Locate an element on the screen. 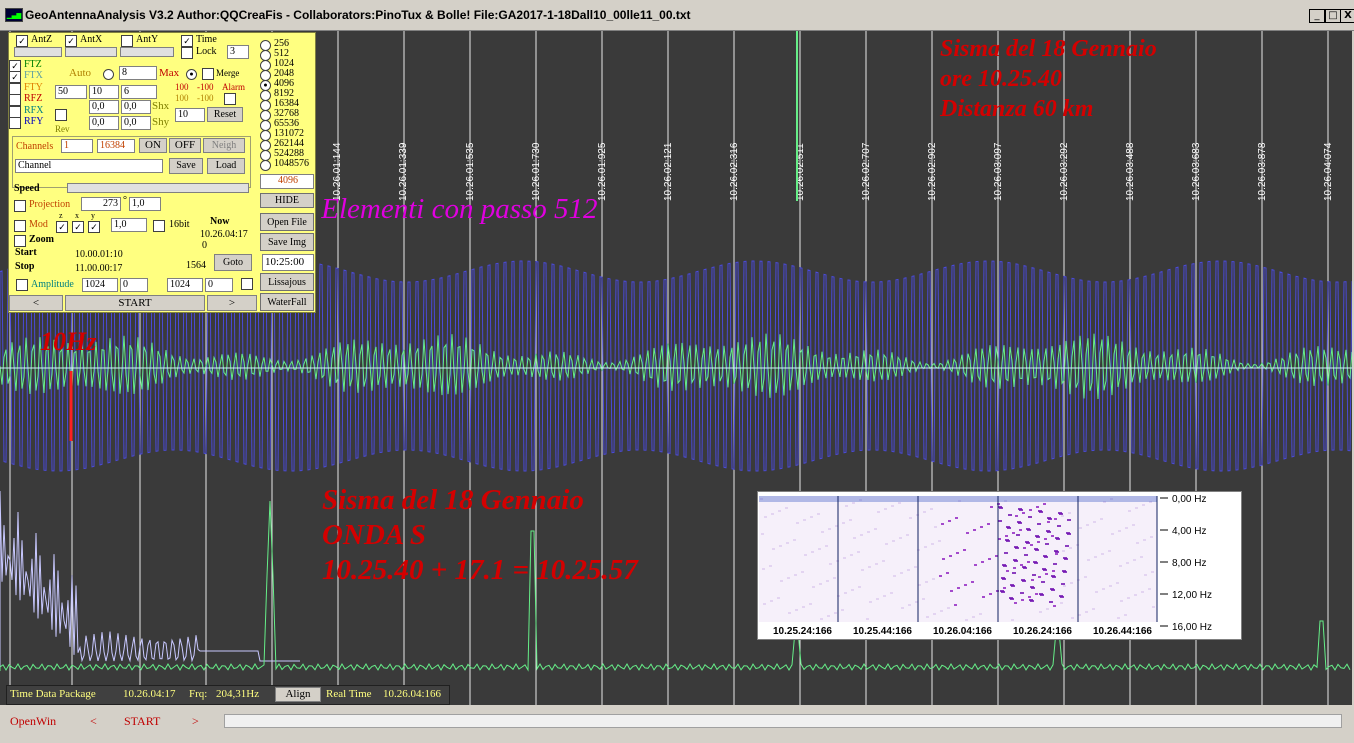 The height and width of the screenshot is (743, 1354). mod-y-checkbox: ✓ is located at coordinates (94, 227).